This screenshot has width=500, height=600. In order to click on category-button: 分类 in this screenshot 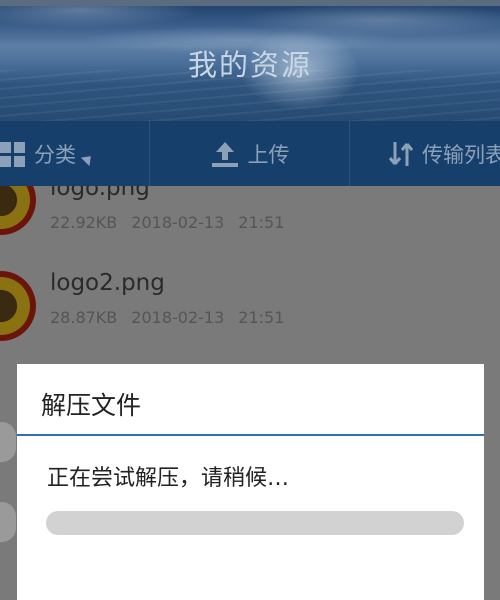, I will do `click(75, 153)`.